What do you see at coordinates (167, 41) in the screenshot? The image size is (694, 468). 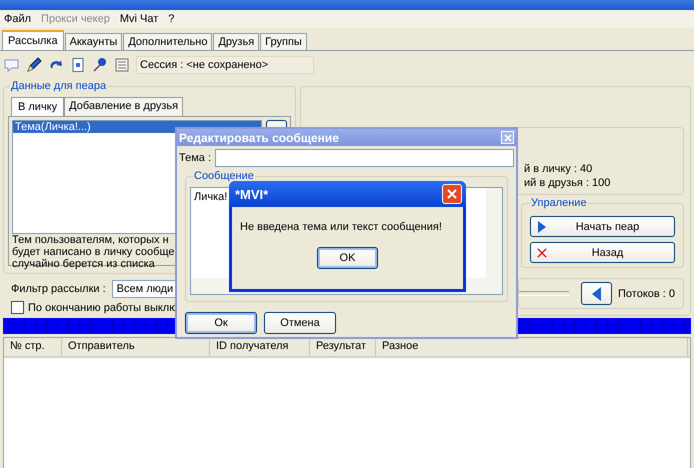 I see `tab: Дополнительно` at bounding box center [167, 41].